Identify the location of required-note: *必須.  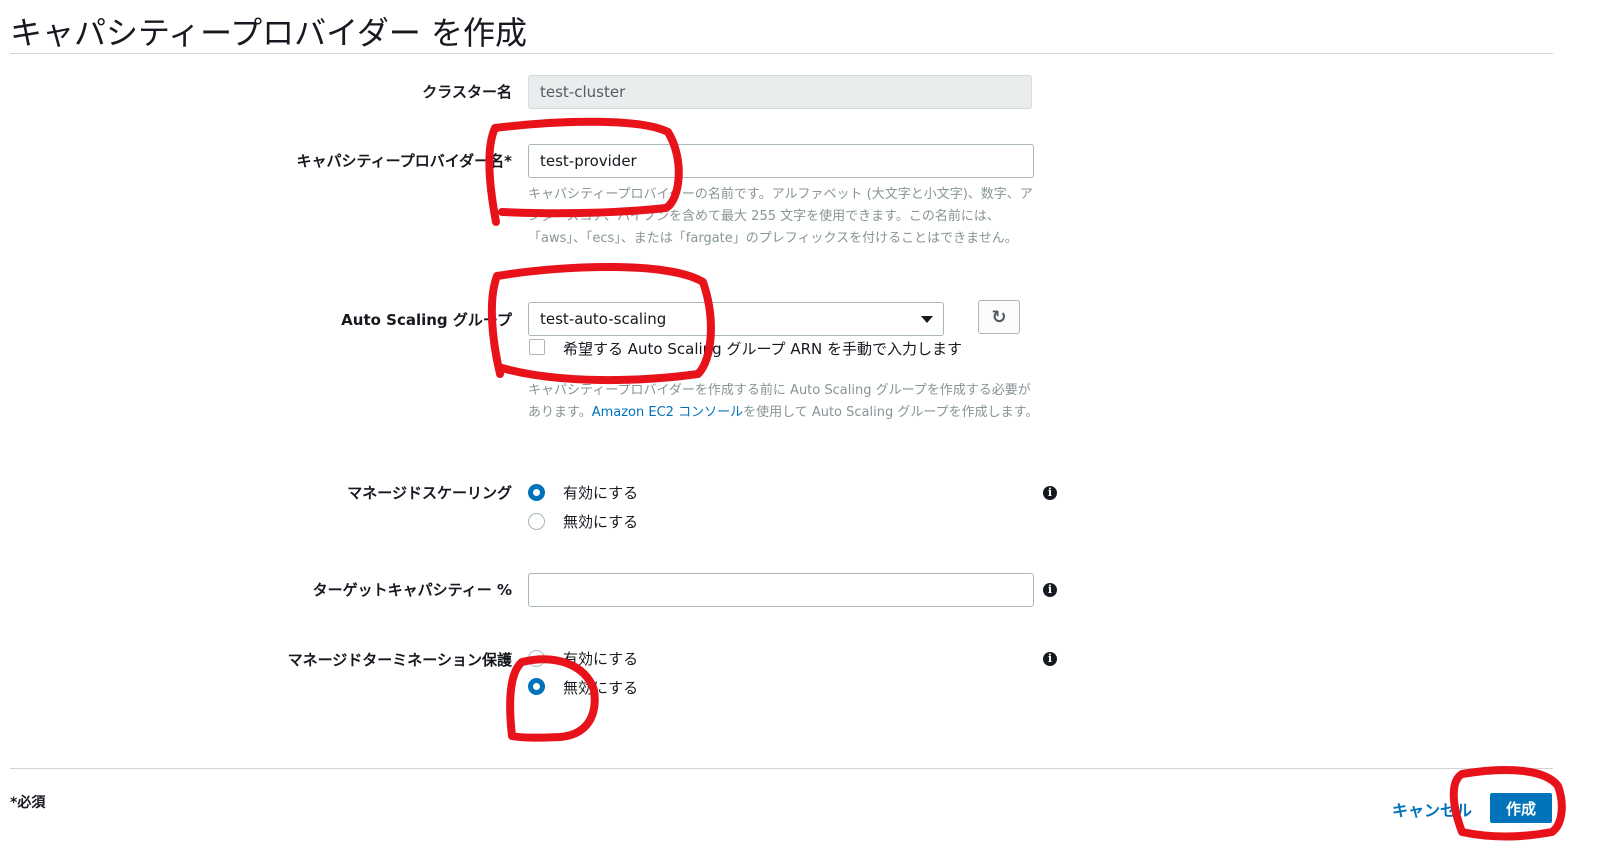
(28, 803).